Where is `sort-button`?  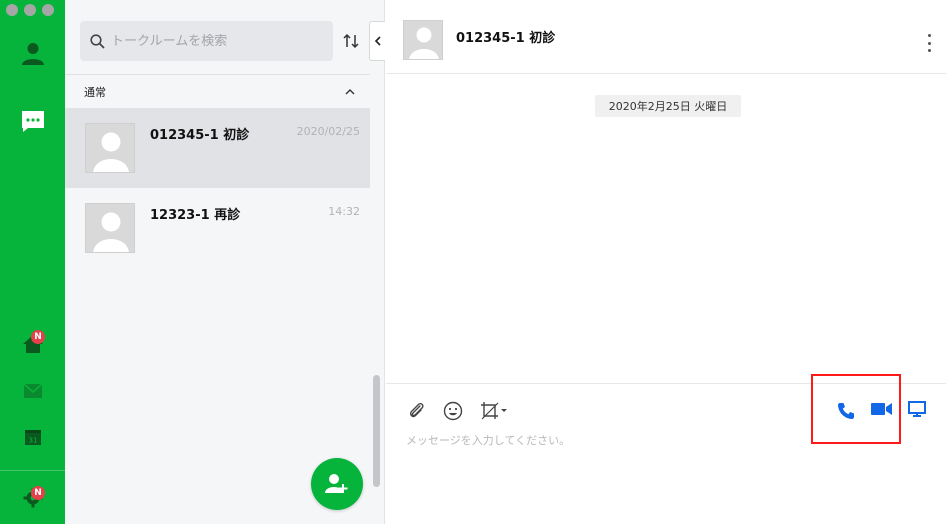
sort-button is located at coordinates (351, 41).